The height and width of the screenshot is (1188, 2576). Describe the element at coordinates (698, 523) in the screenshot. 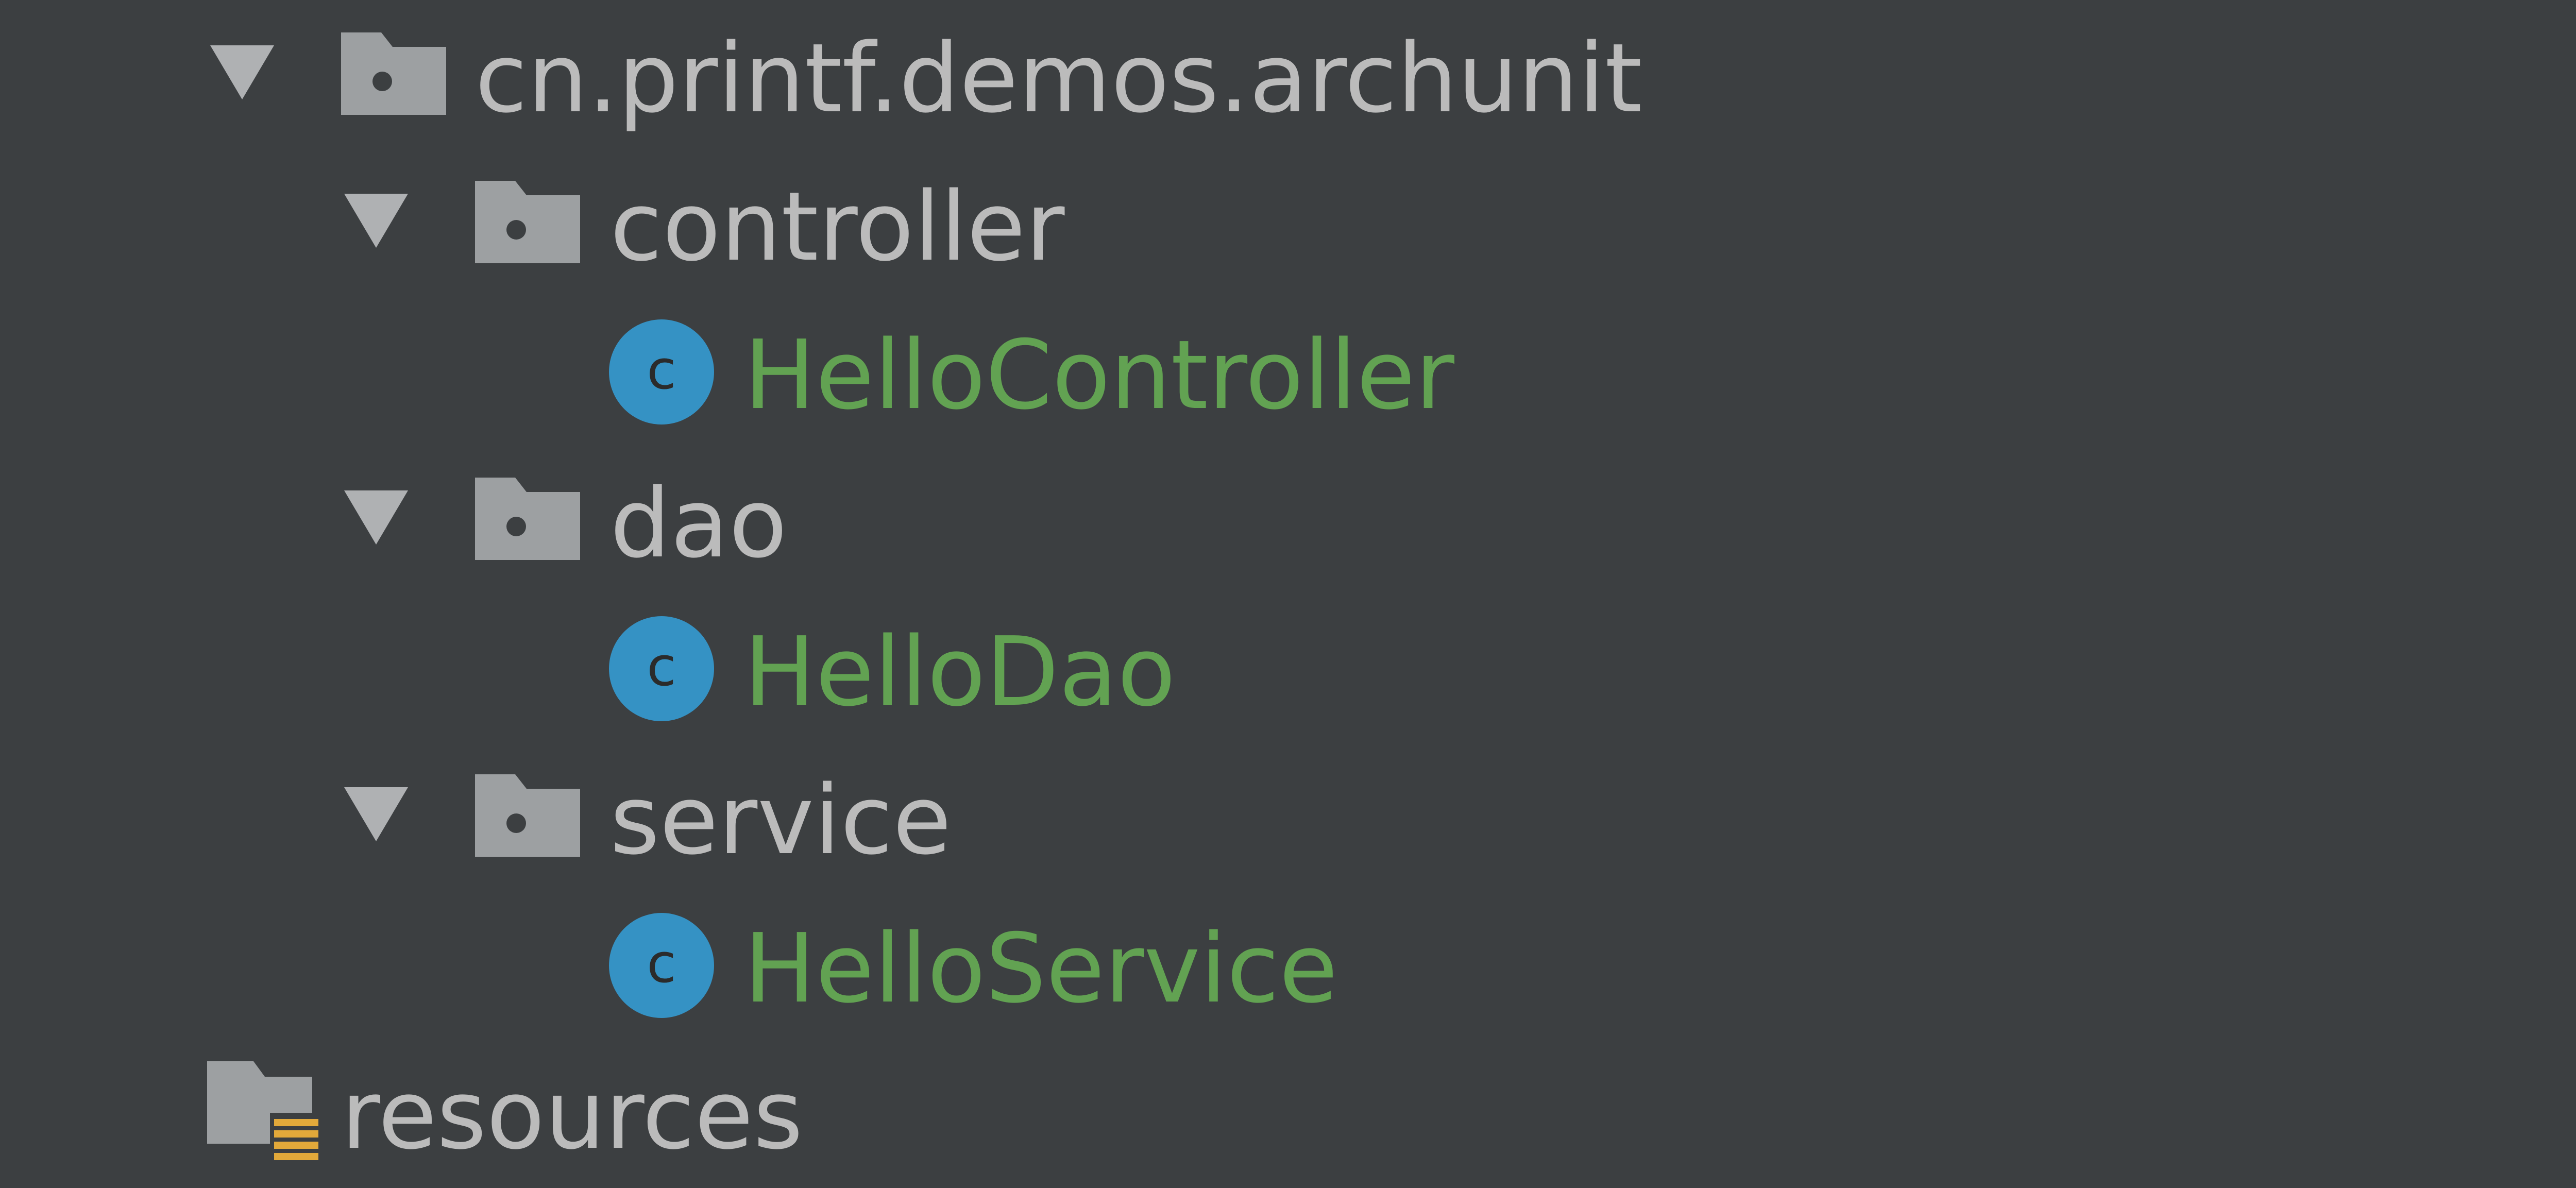

I see `package-label-dao: dao` at that location.